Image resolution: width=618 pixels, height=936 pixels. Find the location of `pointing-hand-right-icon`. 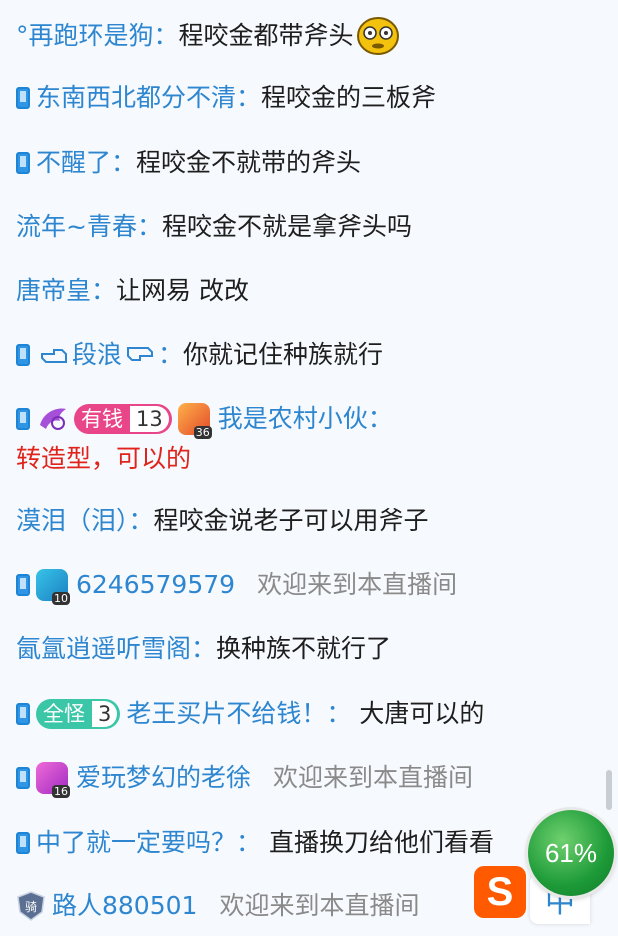

pointing-hand-right-icon is located at coordinates (140, 354).